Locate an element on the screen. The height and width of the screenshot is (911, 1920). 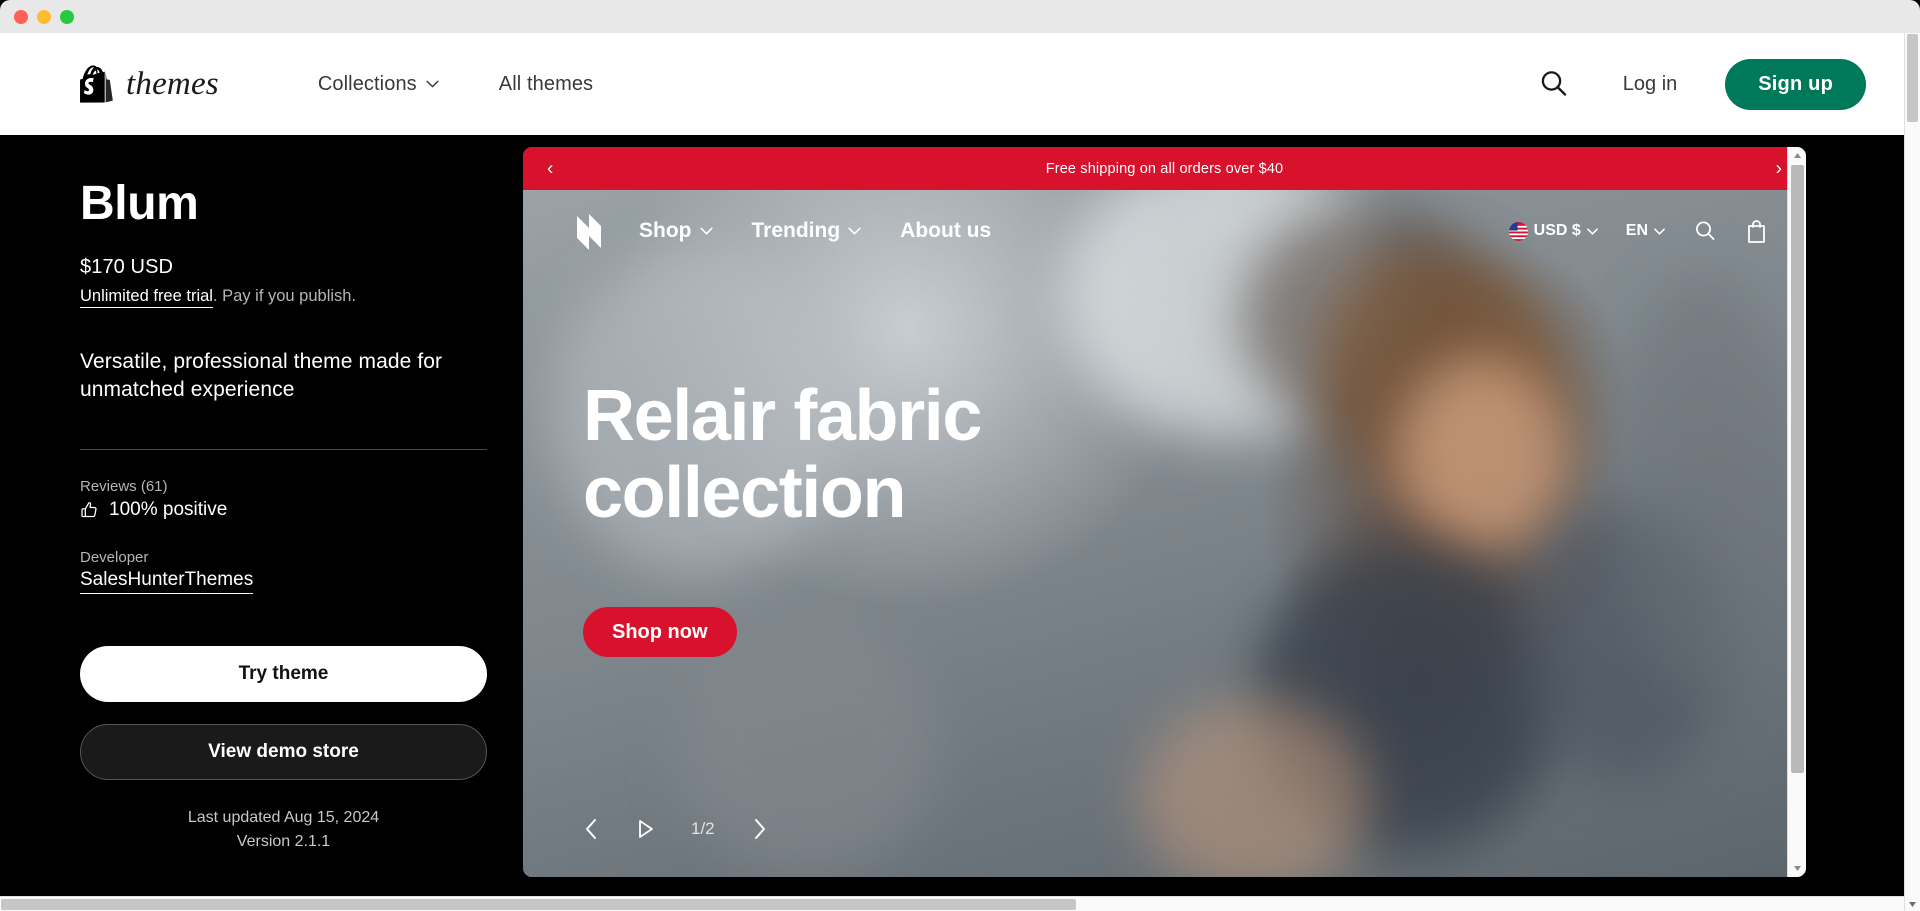
hero-headline: Relair fabric collection is located at coordinates (903, 455).